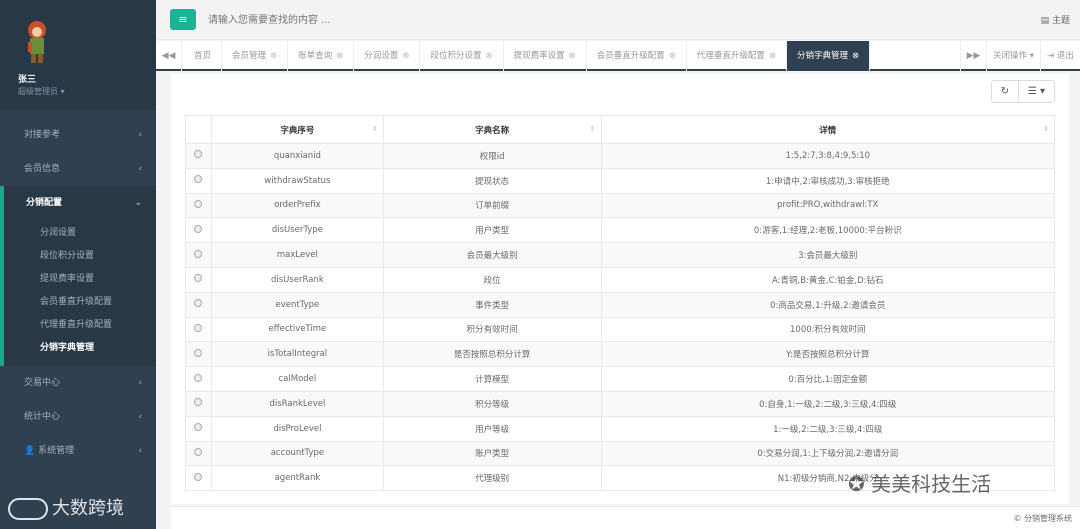 The height and width of the screenshot is (529, 1080). What do you see at coordinates (620, 180) in the screenshot?
I see `table-row: withdrawStatus 提现状态 1:申请中,2:审核成功,3:审核拒绝` at bounding box center [620, 180].